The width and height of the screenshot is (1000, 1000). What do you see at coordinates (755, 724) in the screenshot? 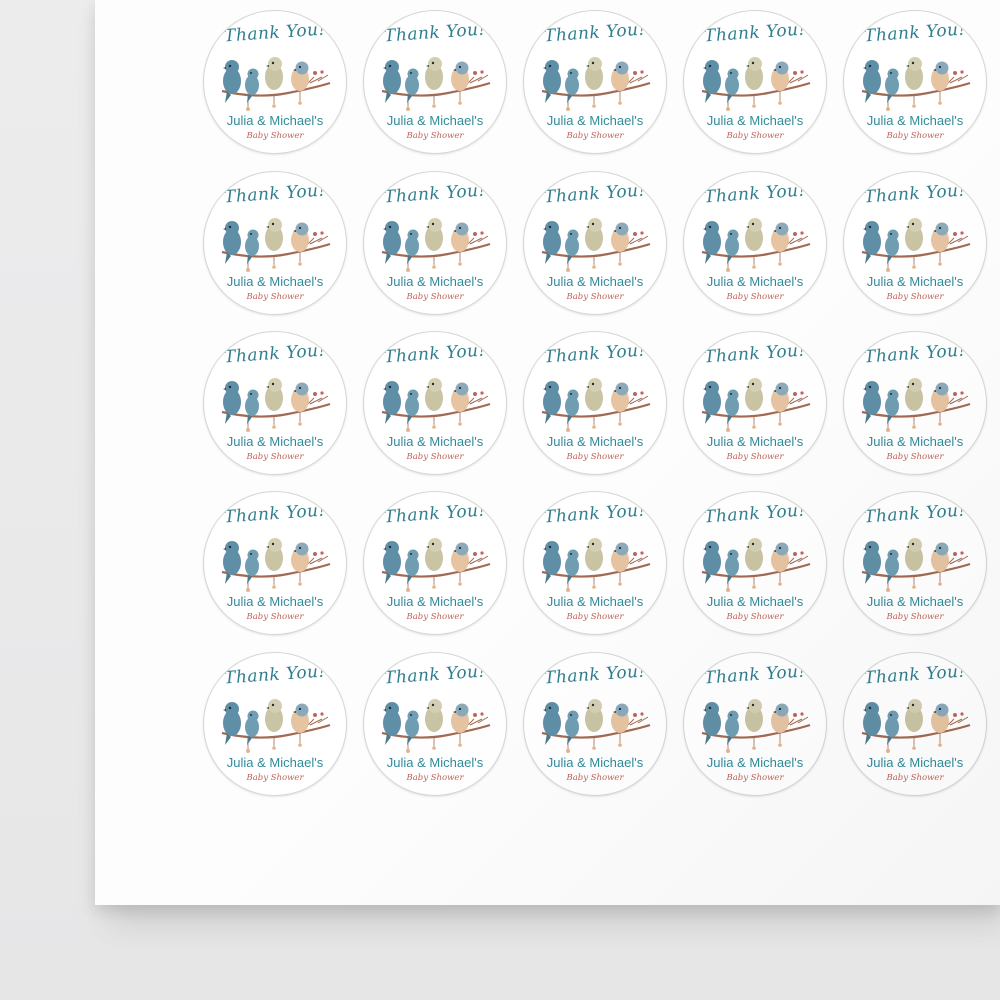
I see `sticker-5-4: Thank You! Julia & Michael's Baby Shower` at bounding box center [755, 724].